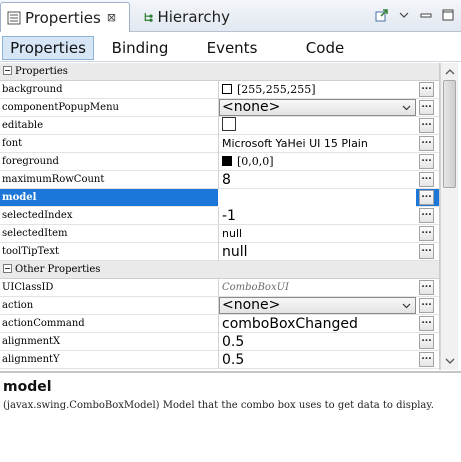  What do you see at coordinates (14, 17) in the screenshot?
I see `properties-icon` at bounding box center [14, 17].